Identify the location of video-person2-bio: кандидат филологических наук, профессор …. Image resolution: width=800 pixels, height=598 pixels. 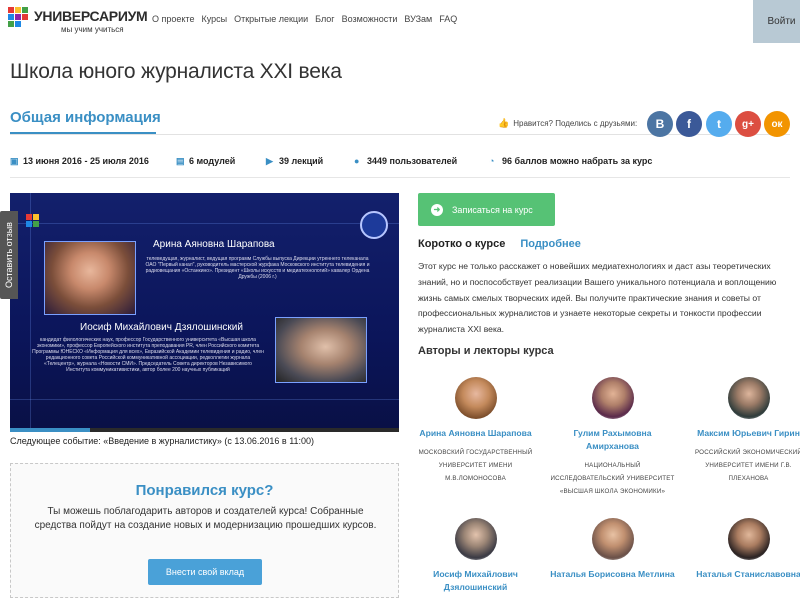
(148, 355).